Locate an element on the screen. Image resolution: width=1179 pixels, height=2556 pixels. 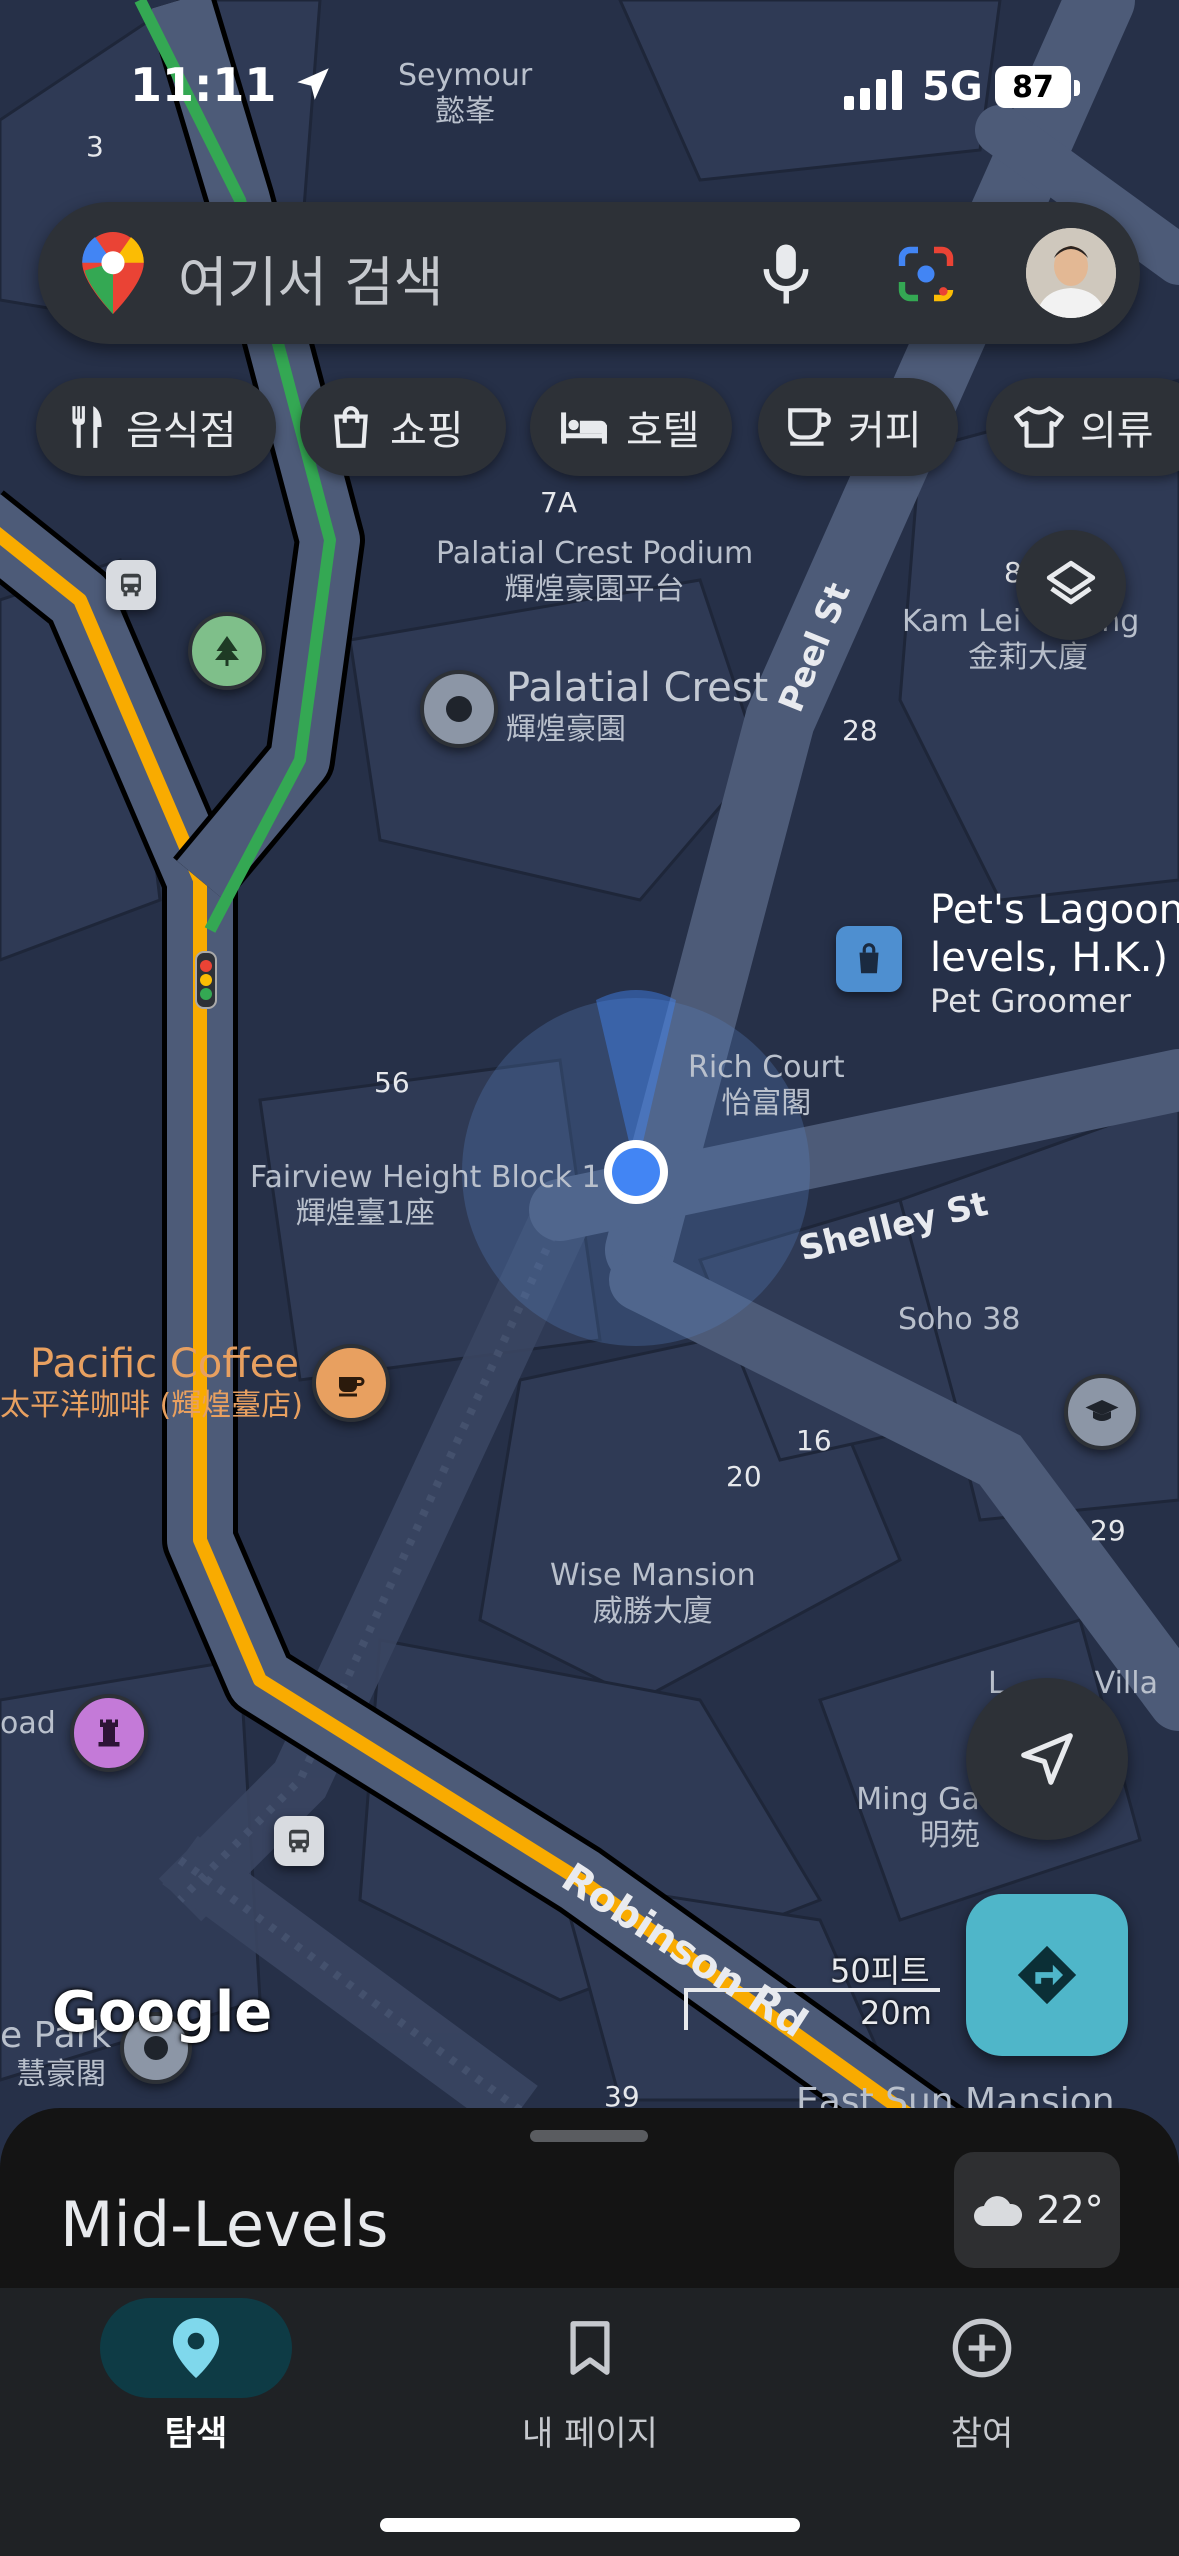
signal-icon is located at coordinates (873, 90).